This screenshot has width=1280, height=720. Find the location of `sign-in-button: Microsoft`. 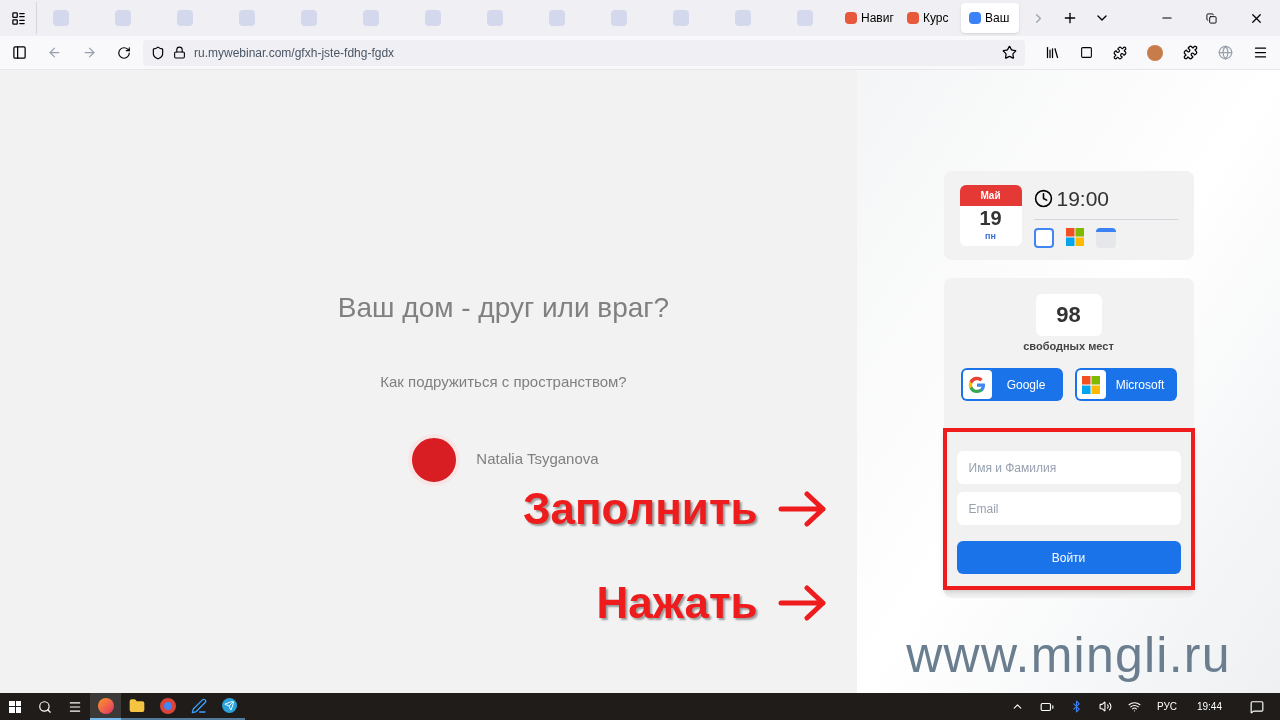

sign-in-button: Microsoft is located at coordinates (1125, 384).